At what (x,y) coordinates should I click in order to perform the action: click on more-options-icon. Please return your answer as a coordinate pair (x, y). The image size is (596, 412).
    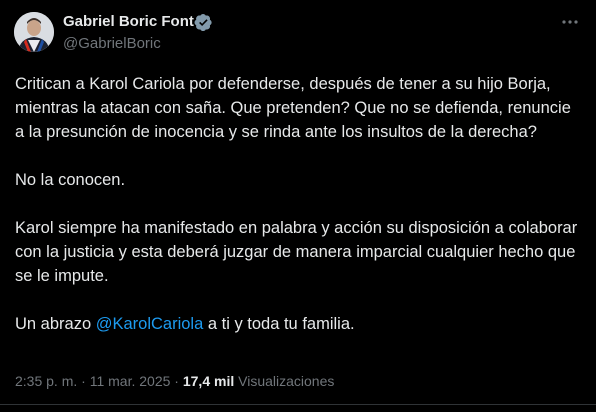
    Looking at the image, I should click on (570, 22).